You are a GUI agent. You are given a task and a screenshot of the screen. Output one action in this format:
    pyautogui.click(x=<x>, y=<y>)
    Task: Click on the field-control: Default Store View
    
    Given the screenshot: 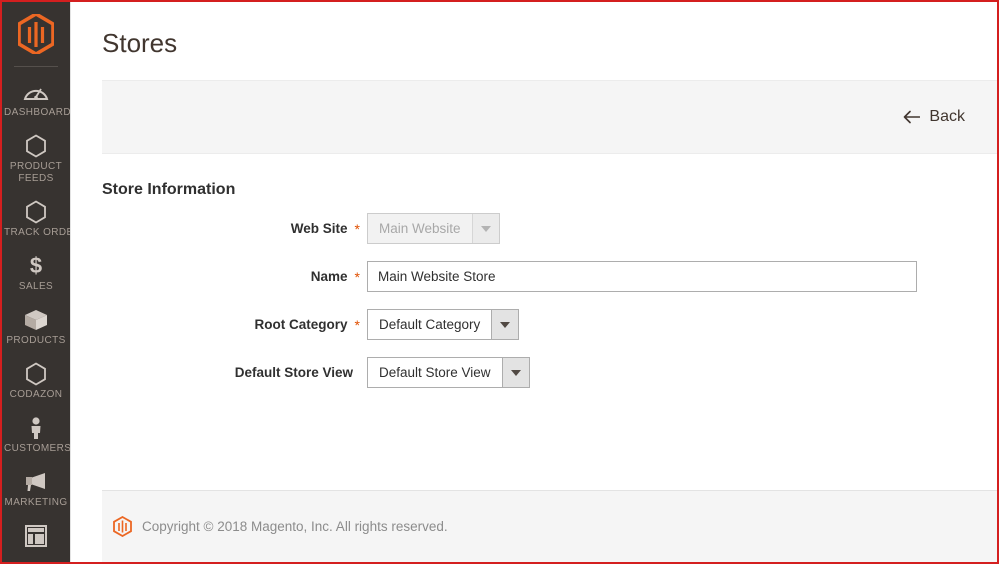 What is the action you would take?
    pyautogui.click(x=448, y=372)
    